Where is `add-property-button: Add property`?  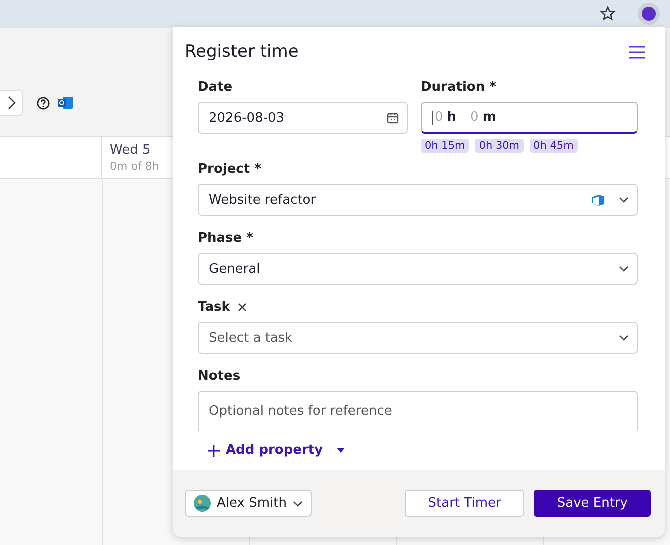 add-property-button: Add property is located at coordinates (272, 450).